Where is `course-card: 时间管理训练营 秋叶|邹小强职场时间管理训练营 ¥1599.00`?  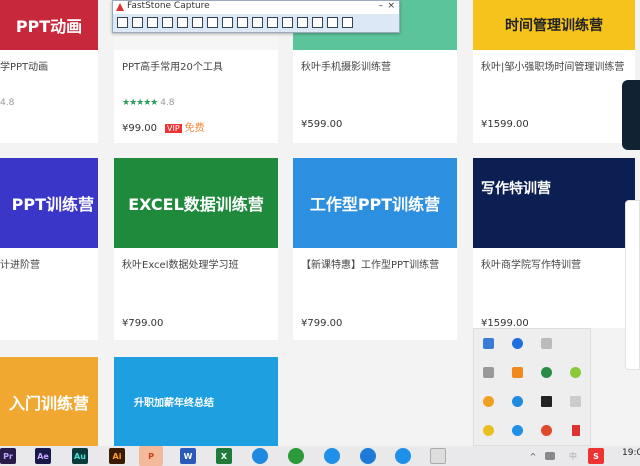 course-card: 时间管理训练营 秋叶|邹小强职场时间管理训练营 ¥1599.00 is located at coordinates (554, 71).